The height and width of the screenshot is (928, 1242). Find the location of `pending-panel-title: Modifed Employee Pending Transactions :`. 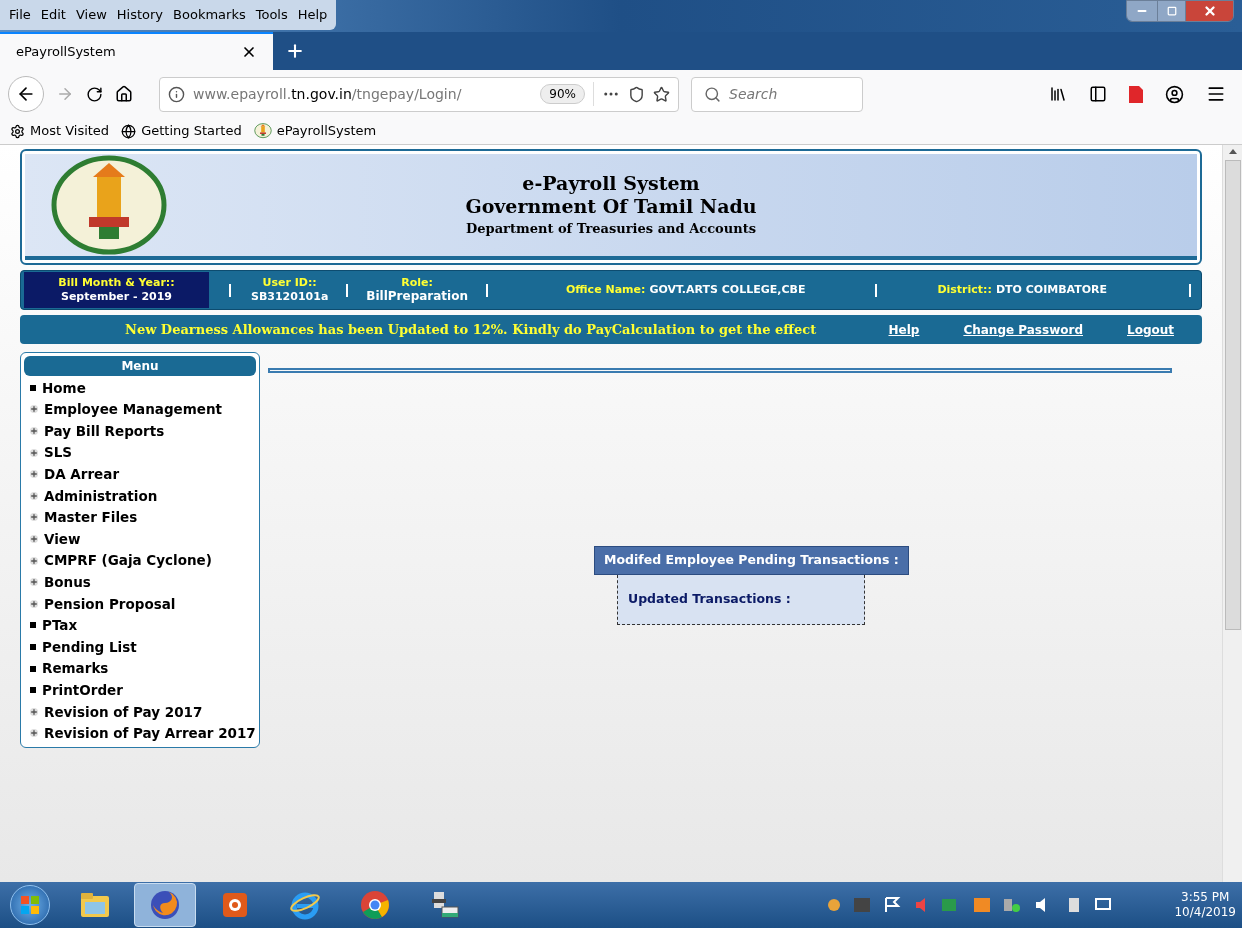

pending-panel-title: Modifed Employee Pending Transactions : is located at coordinates (751, 560).